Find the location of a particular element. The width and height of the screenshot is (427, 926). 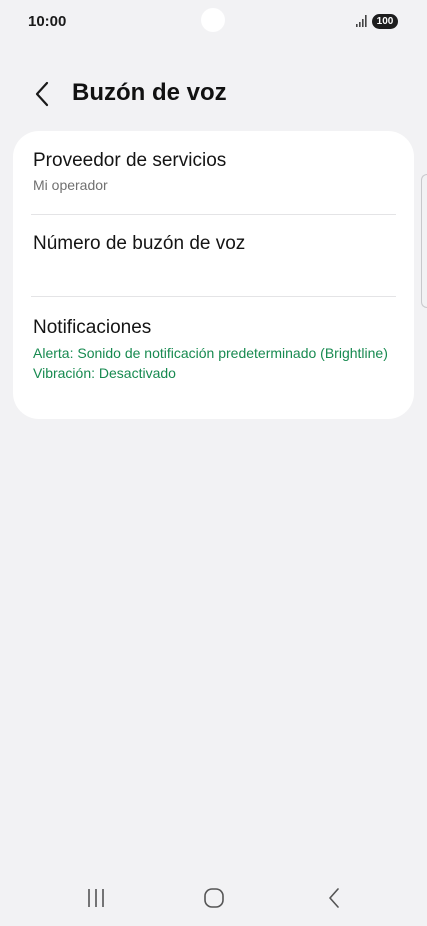

app-bar: Buzón de voz is located at coordinates (213, 95).